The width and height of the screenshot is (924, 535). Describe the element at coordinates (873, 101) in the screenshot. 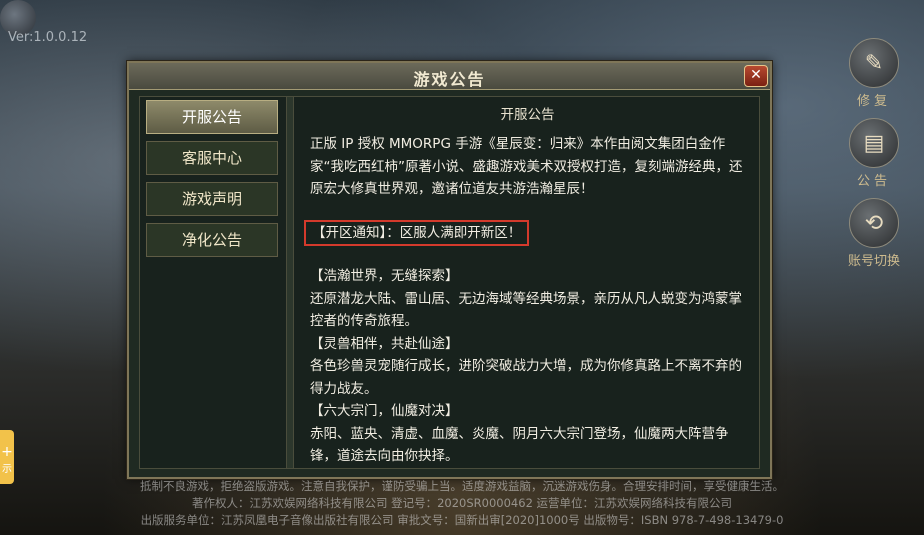

I see `repair-label: 修复` at that location.